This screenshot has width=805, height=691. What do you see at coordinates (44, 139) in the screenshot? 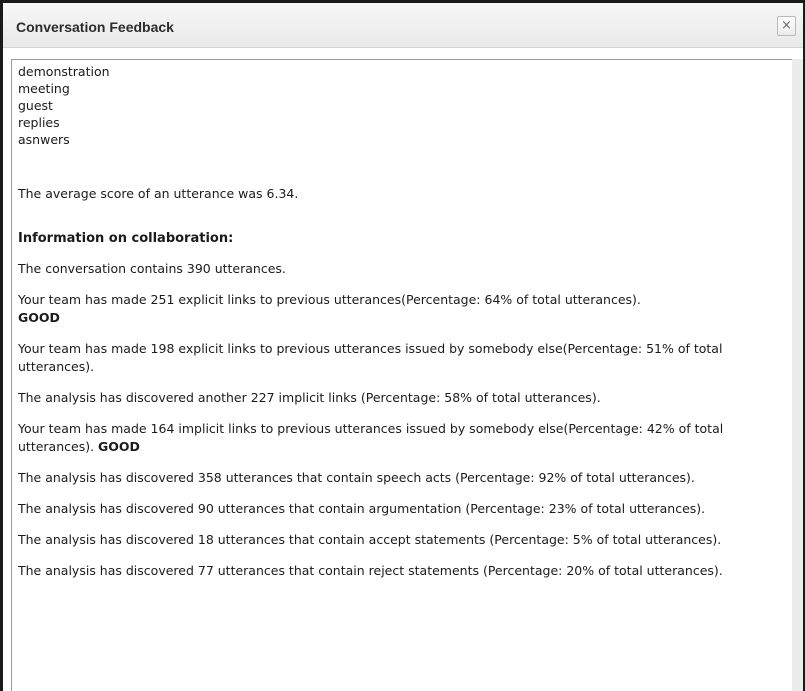
I see `keyword-item: asnwers` at bounding box center [44, 139].